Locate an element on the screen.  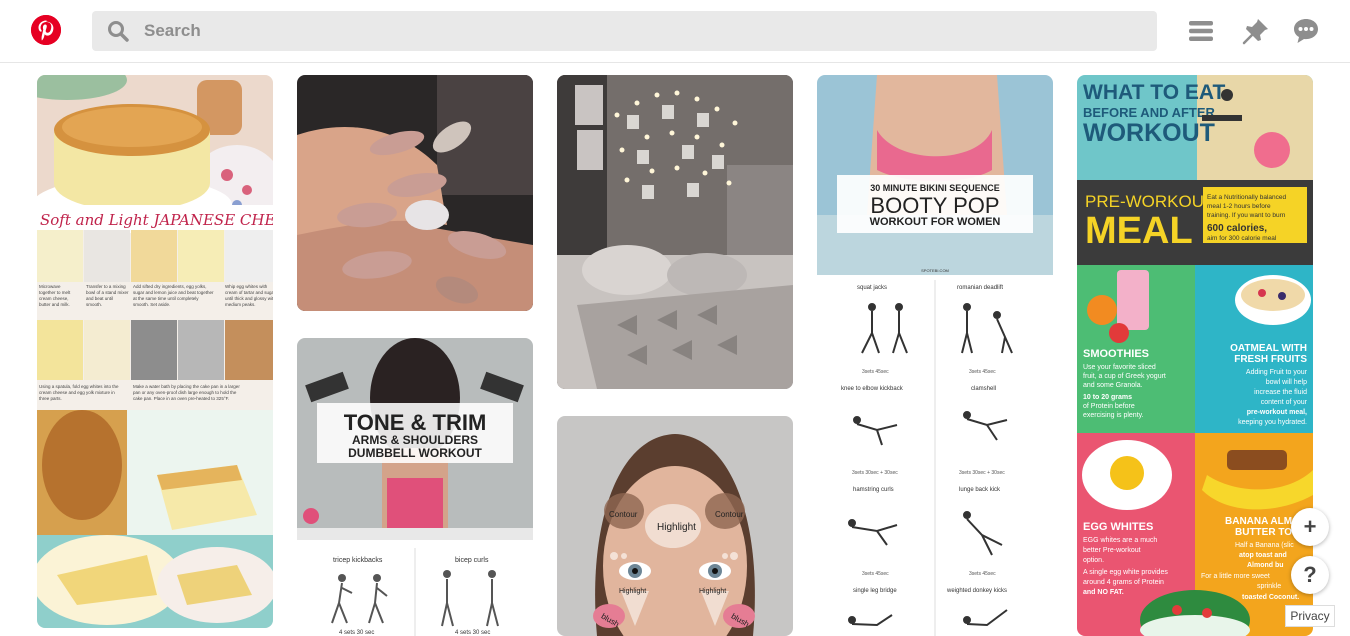
svg-text: Half a Banana (slic is located at coordinates (1264, 545).